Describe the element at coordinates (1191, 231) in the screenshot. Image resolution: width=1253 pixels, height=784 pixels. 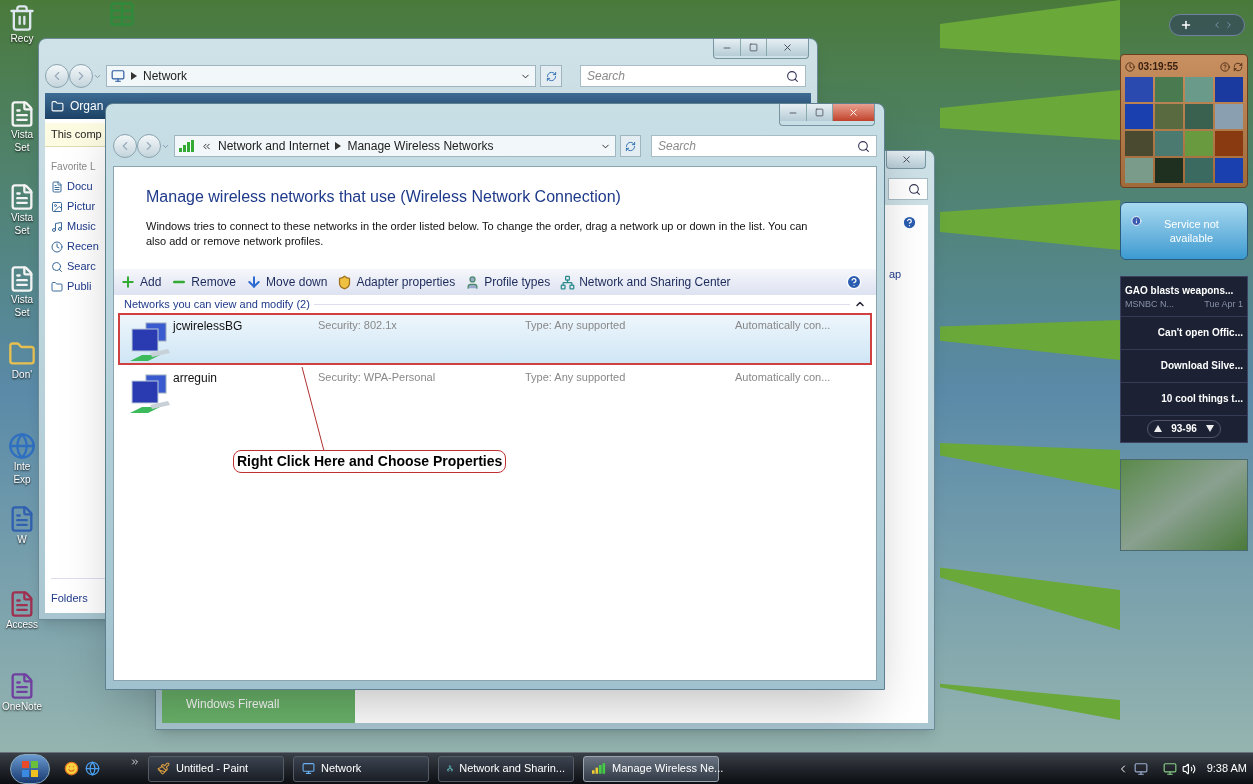
I see `weather-message: Service not available` at that location.